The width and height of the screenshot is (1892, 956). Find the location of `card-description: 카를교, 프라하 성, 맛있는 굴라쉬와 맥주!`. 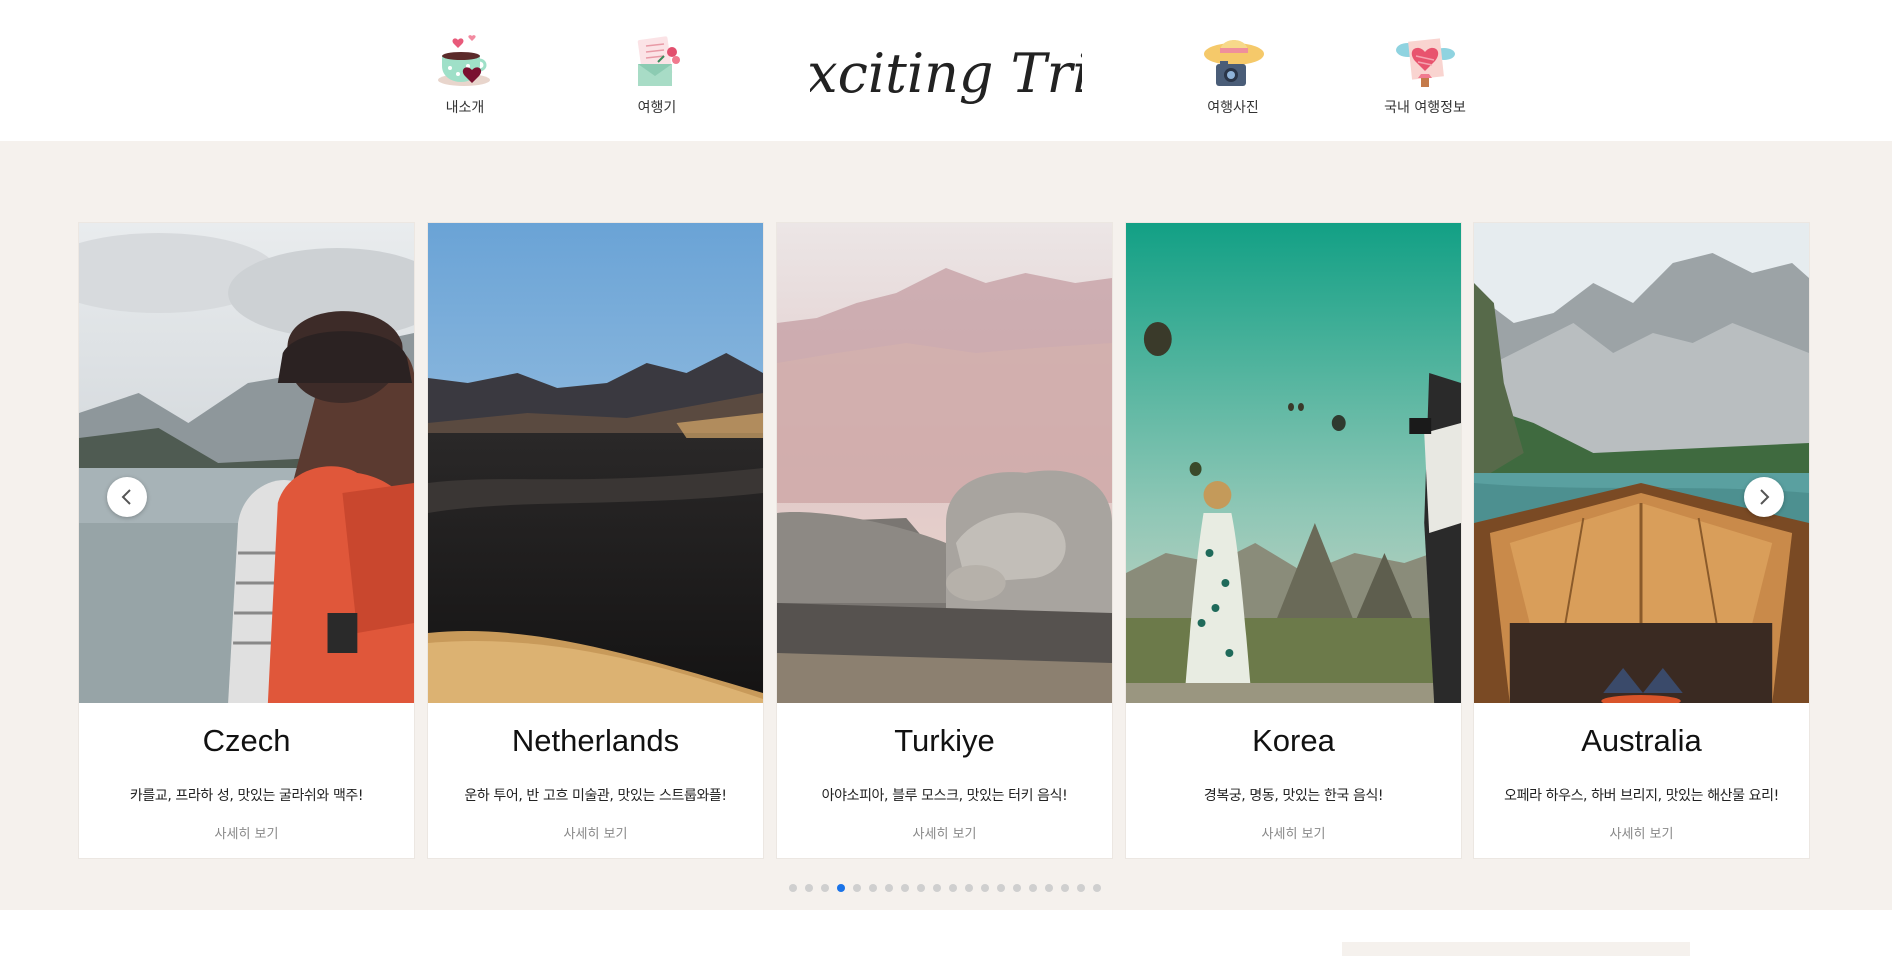

card-description: 카를교, 프라하 성, 맛있는 굴라쉬와 맥주! is located at coordinates (246, 796).